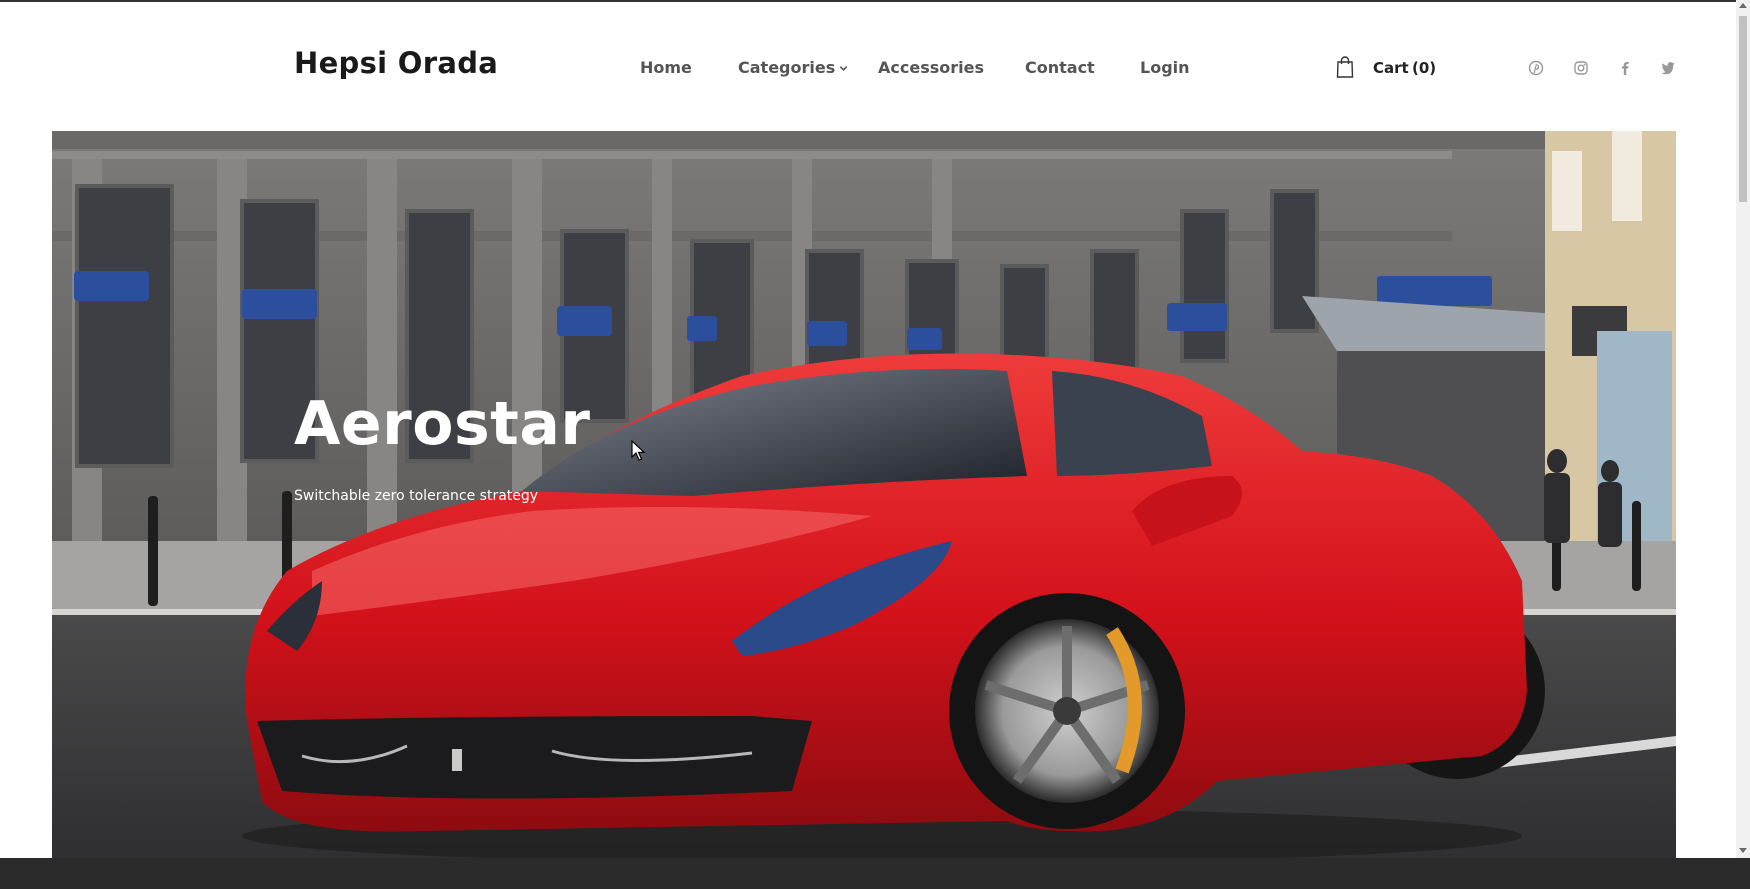 The image size is (1750, 889). I want to click on mouse-cursor-icon, so click(638, 450).